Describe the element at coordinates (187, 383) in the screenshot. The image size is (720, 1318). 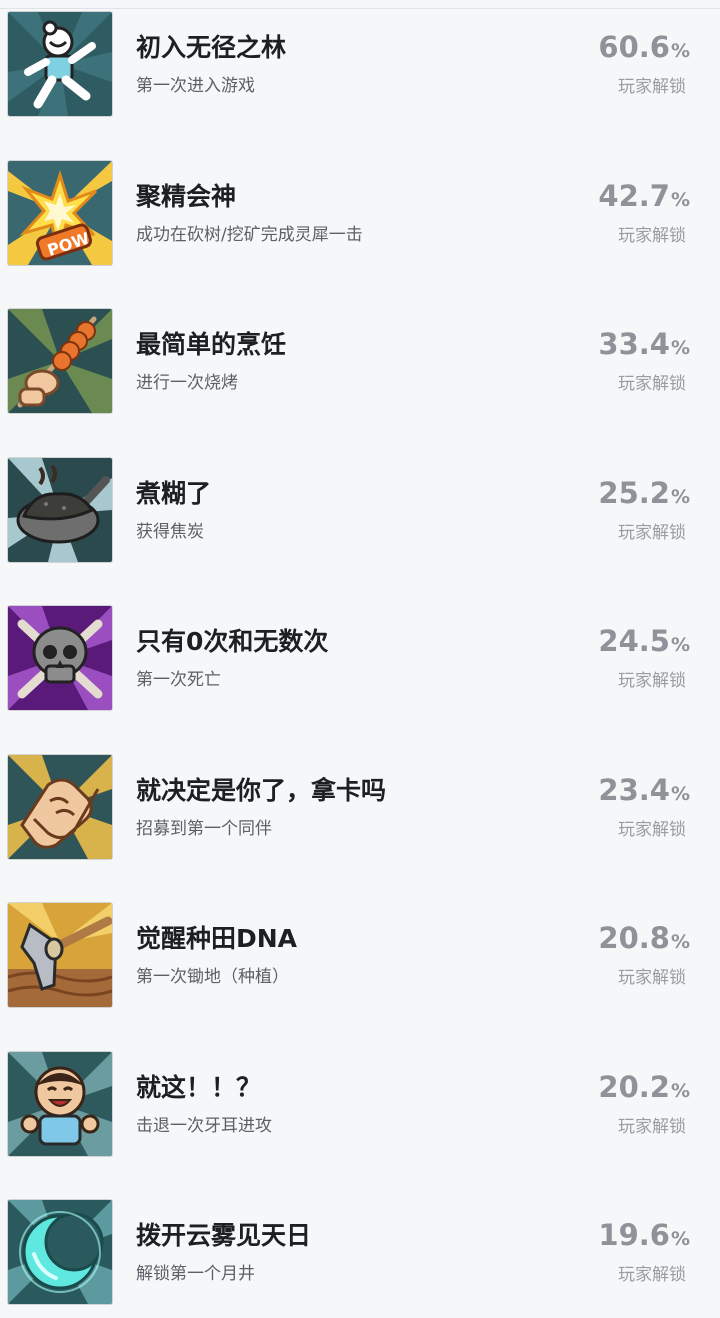
I see `achievement-description: 进行一次烧烤` at that location.